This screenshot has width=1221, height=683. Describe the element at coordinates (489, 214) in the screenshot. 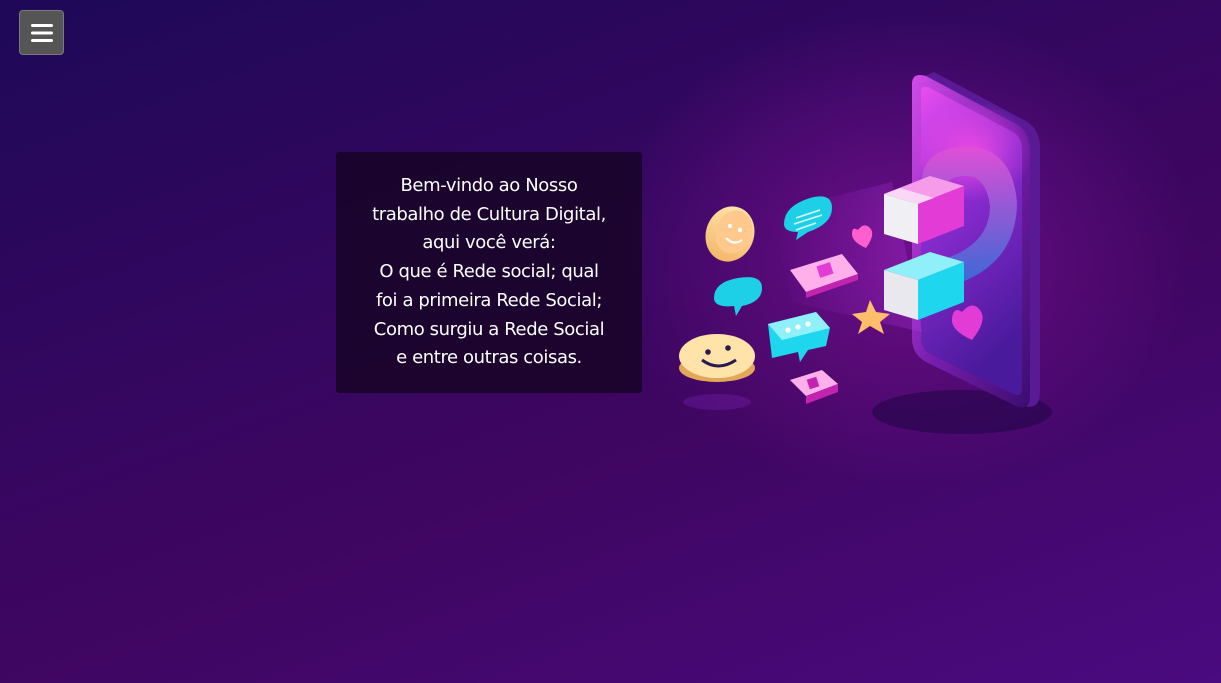

I see `welcome-line: trabalho de Cultura Digital,` at that location.